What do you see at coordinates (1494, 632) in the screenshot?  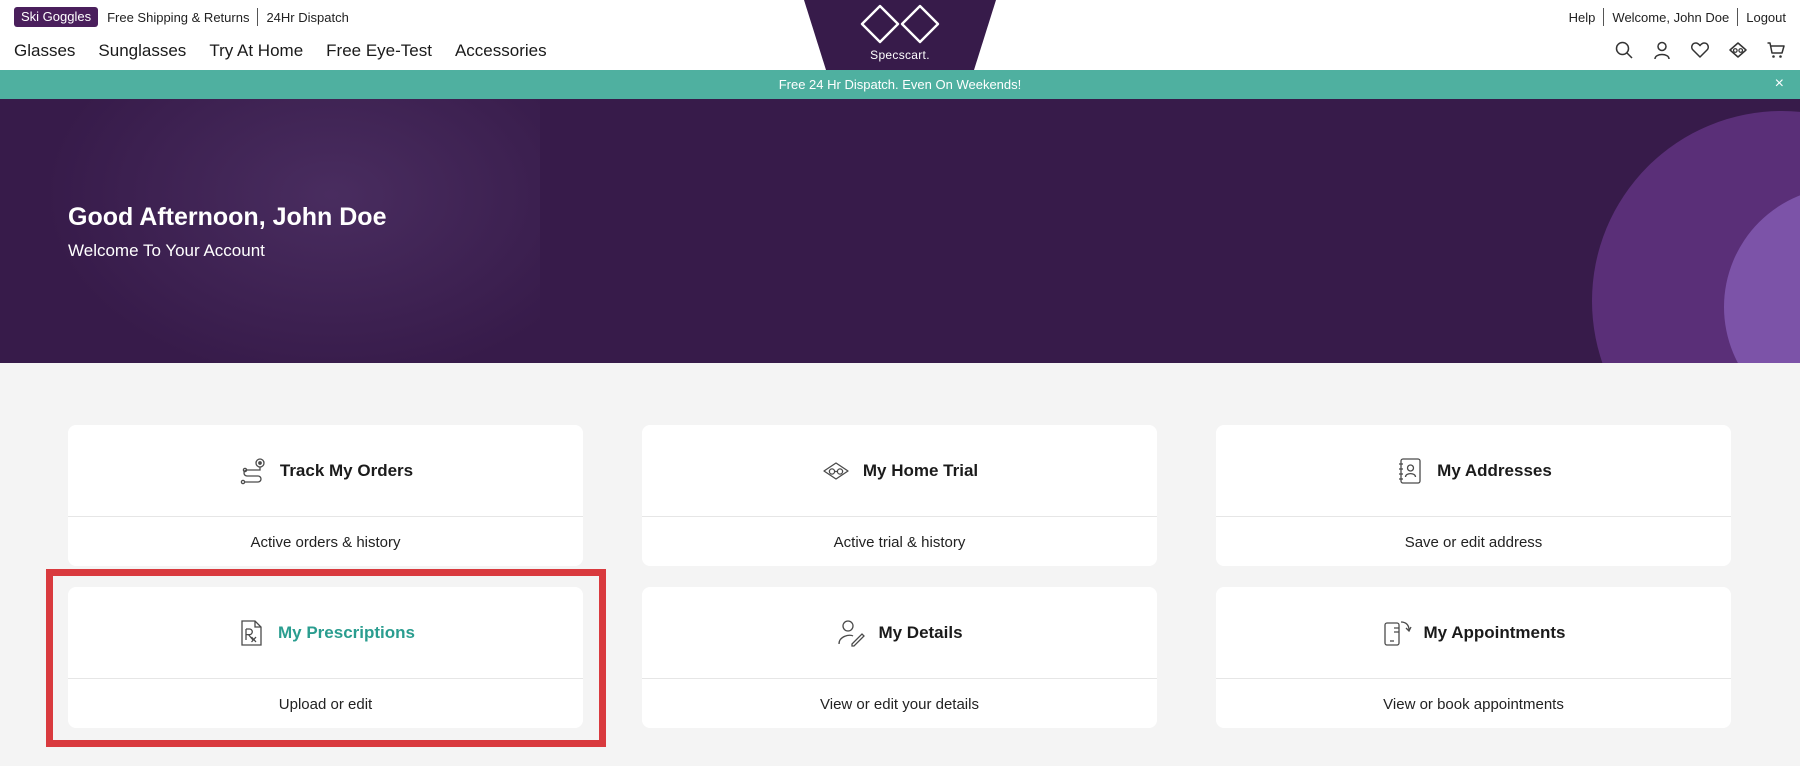 I see `card-title: My Appointments` at bounding box center [1494, 632].